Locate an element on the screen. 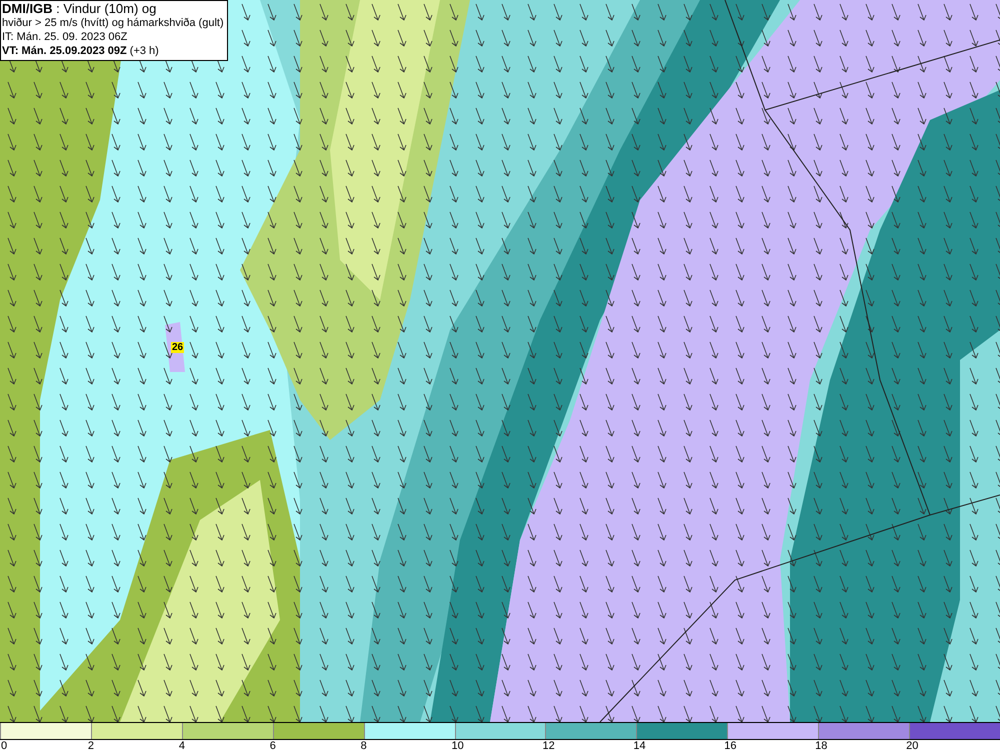  legend-tick-label: 2 is located at coordinates (91, 746).